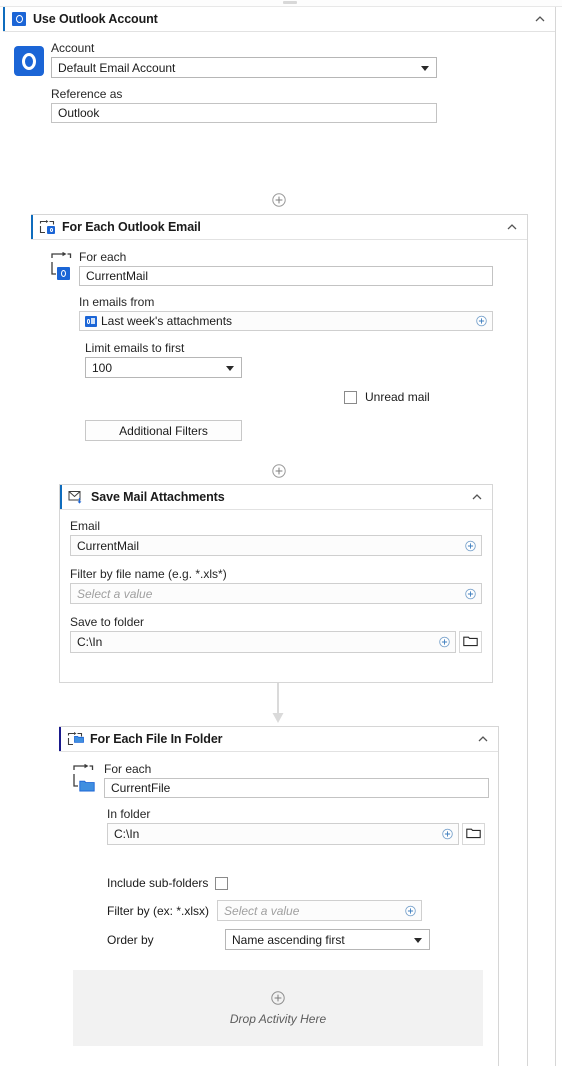 Image resolution: width=562 pixels, height=1066 pixels. What do you see at coordinates (278, 1018) in the screenshot?
I see `drop-activity-label: Drop Activity Here` at bounding box center [278, 1018].